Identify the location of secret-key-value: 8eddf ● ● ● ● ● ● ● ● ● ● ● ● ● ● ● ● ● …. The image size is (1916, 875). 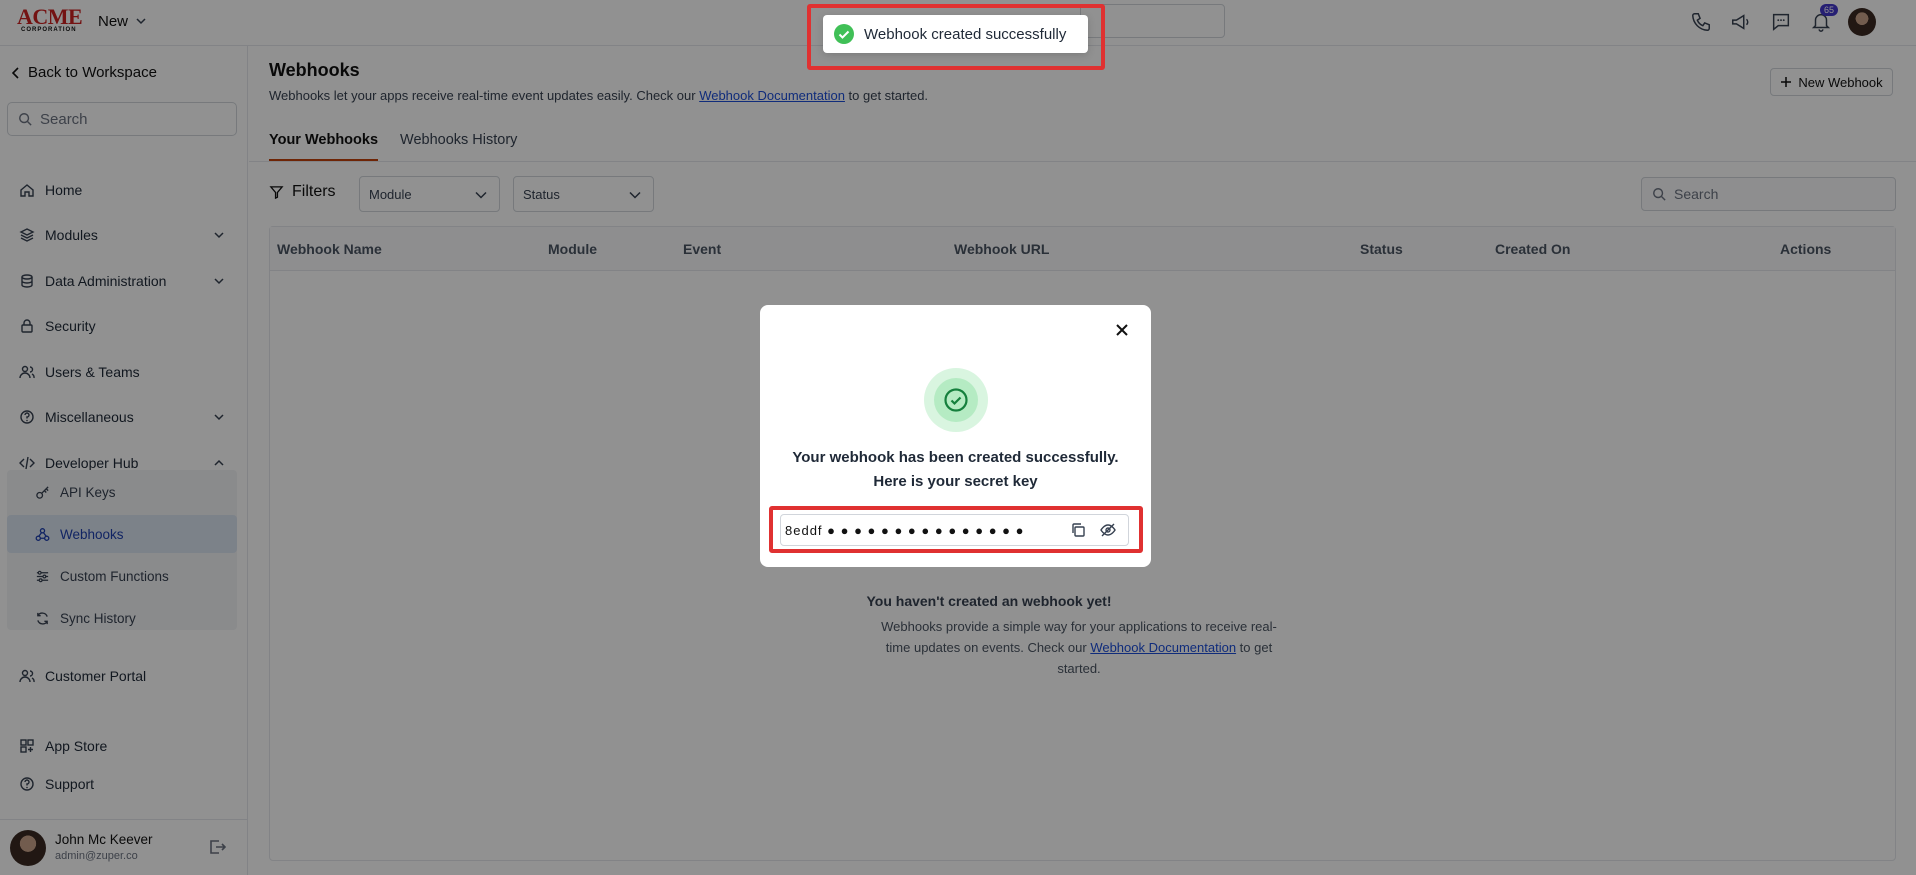
(905, 530).